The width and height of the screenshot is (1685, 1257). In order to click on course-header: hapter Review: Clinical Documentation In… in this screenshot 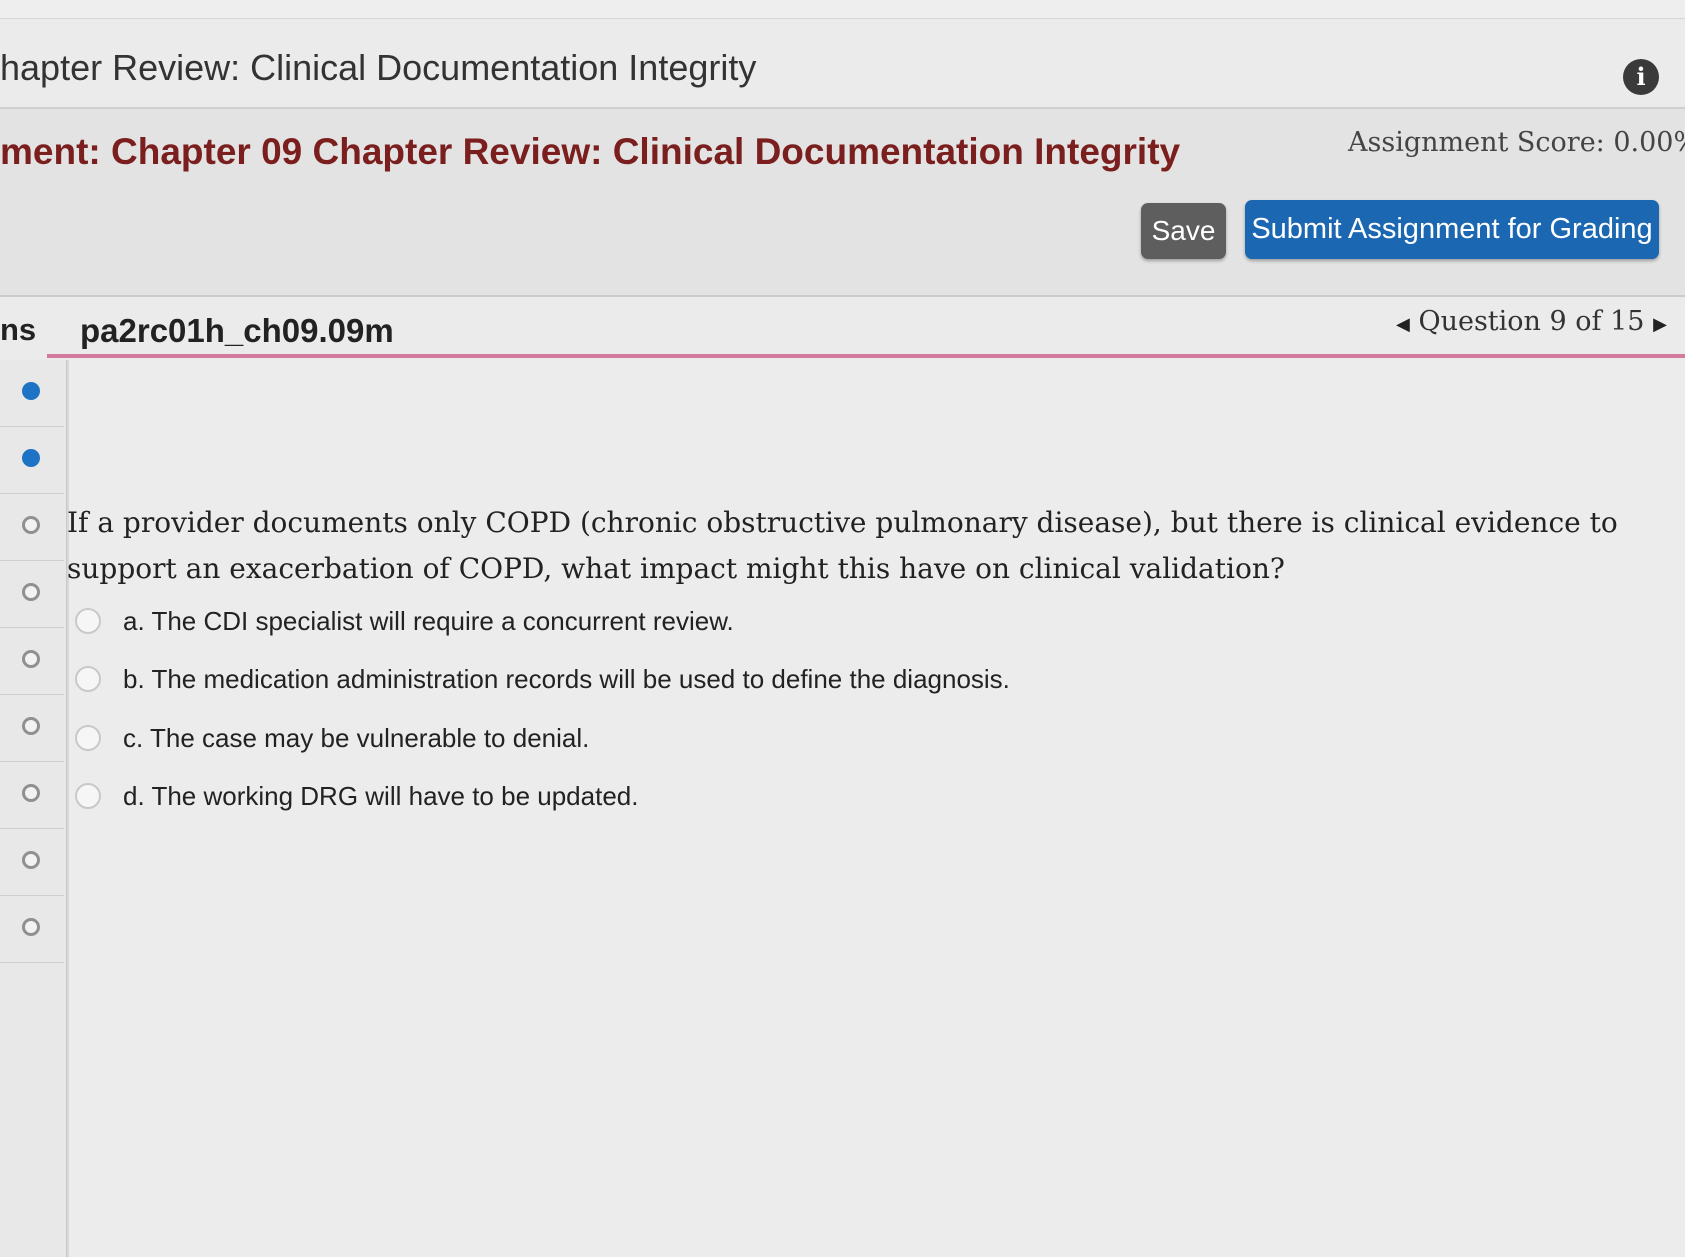, I will do `click(842, 64)`.